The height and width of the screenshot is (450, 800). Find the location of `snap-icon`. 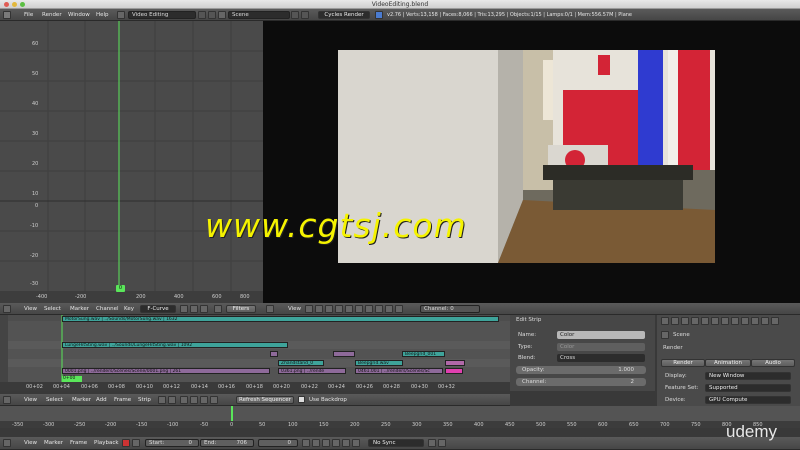

snap-icon is located at coordinates (194, 400).